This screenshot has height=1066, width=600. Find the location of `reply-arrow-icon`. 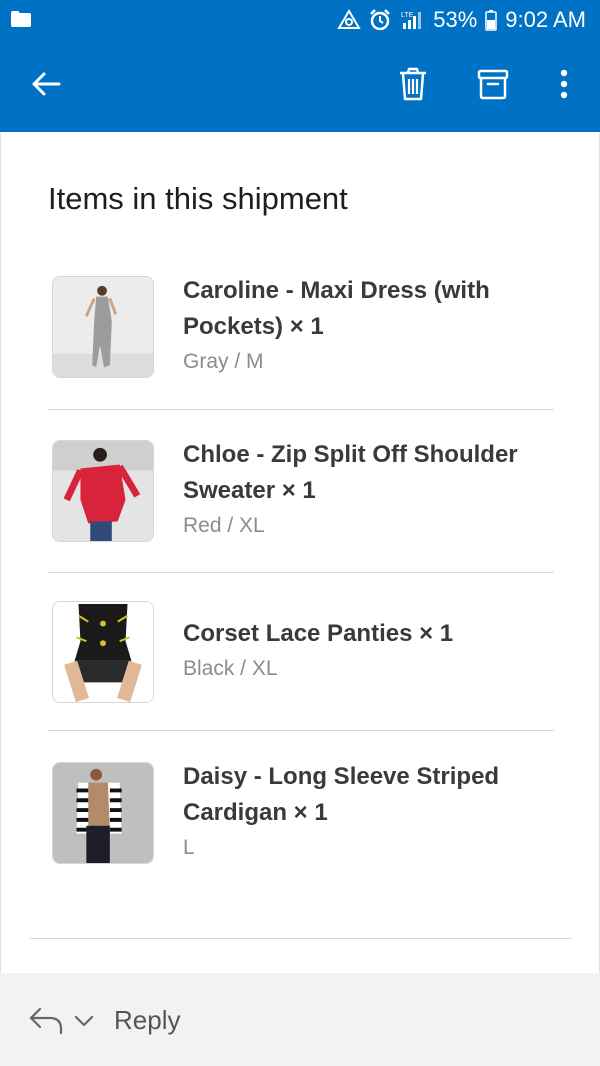

reply-arrow-icon is located at coordinates (46, 1020).